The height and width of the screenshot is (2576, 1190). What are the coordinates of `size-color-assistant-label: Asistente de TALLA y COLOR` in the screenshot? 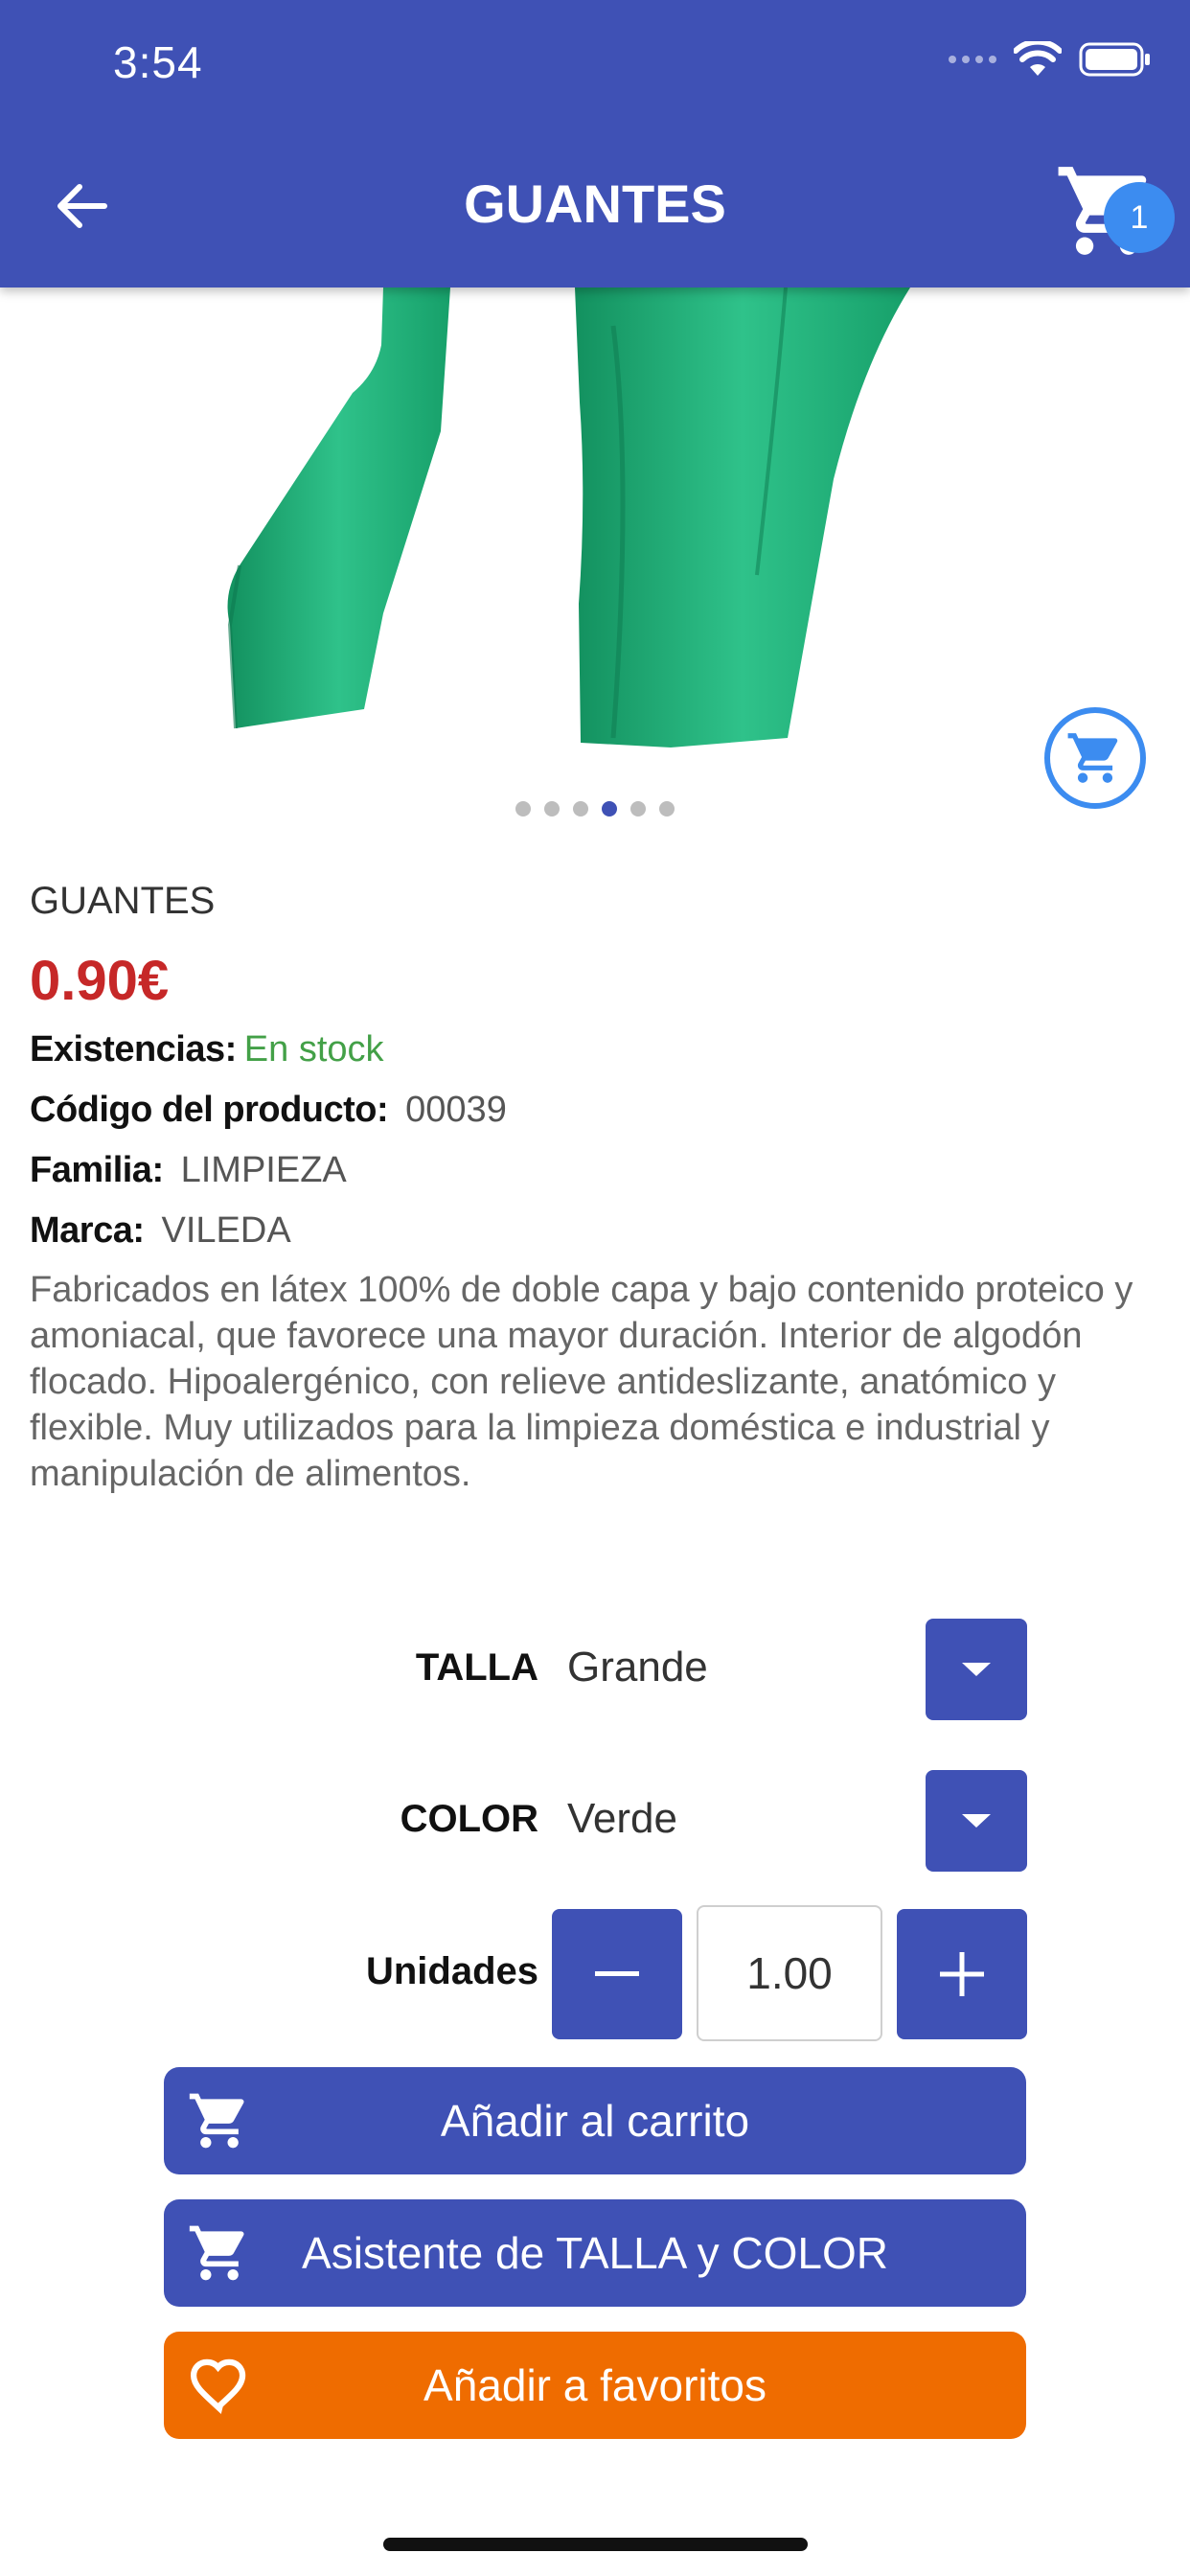 It's located at (595, 2253).